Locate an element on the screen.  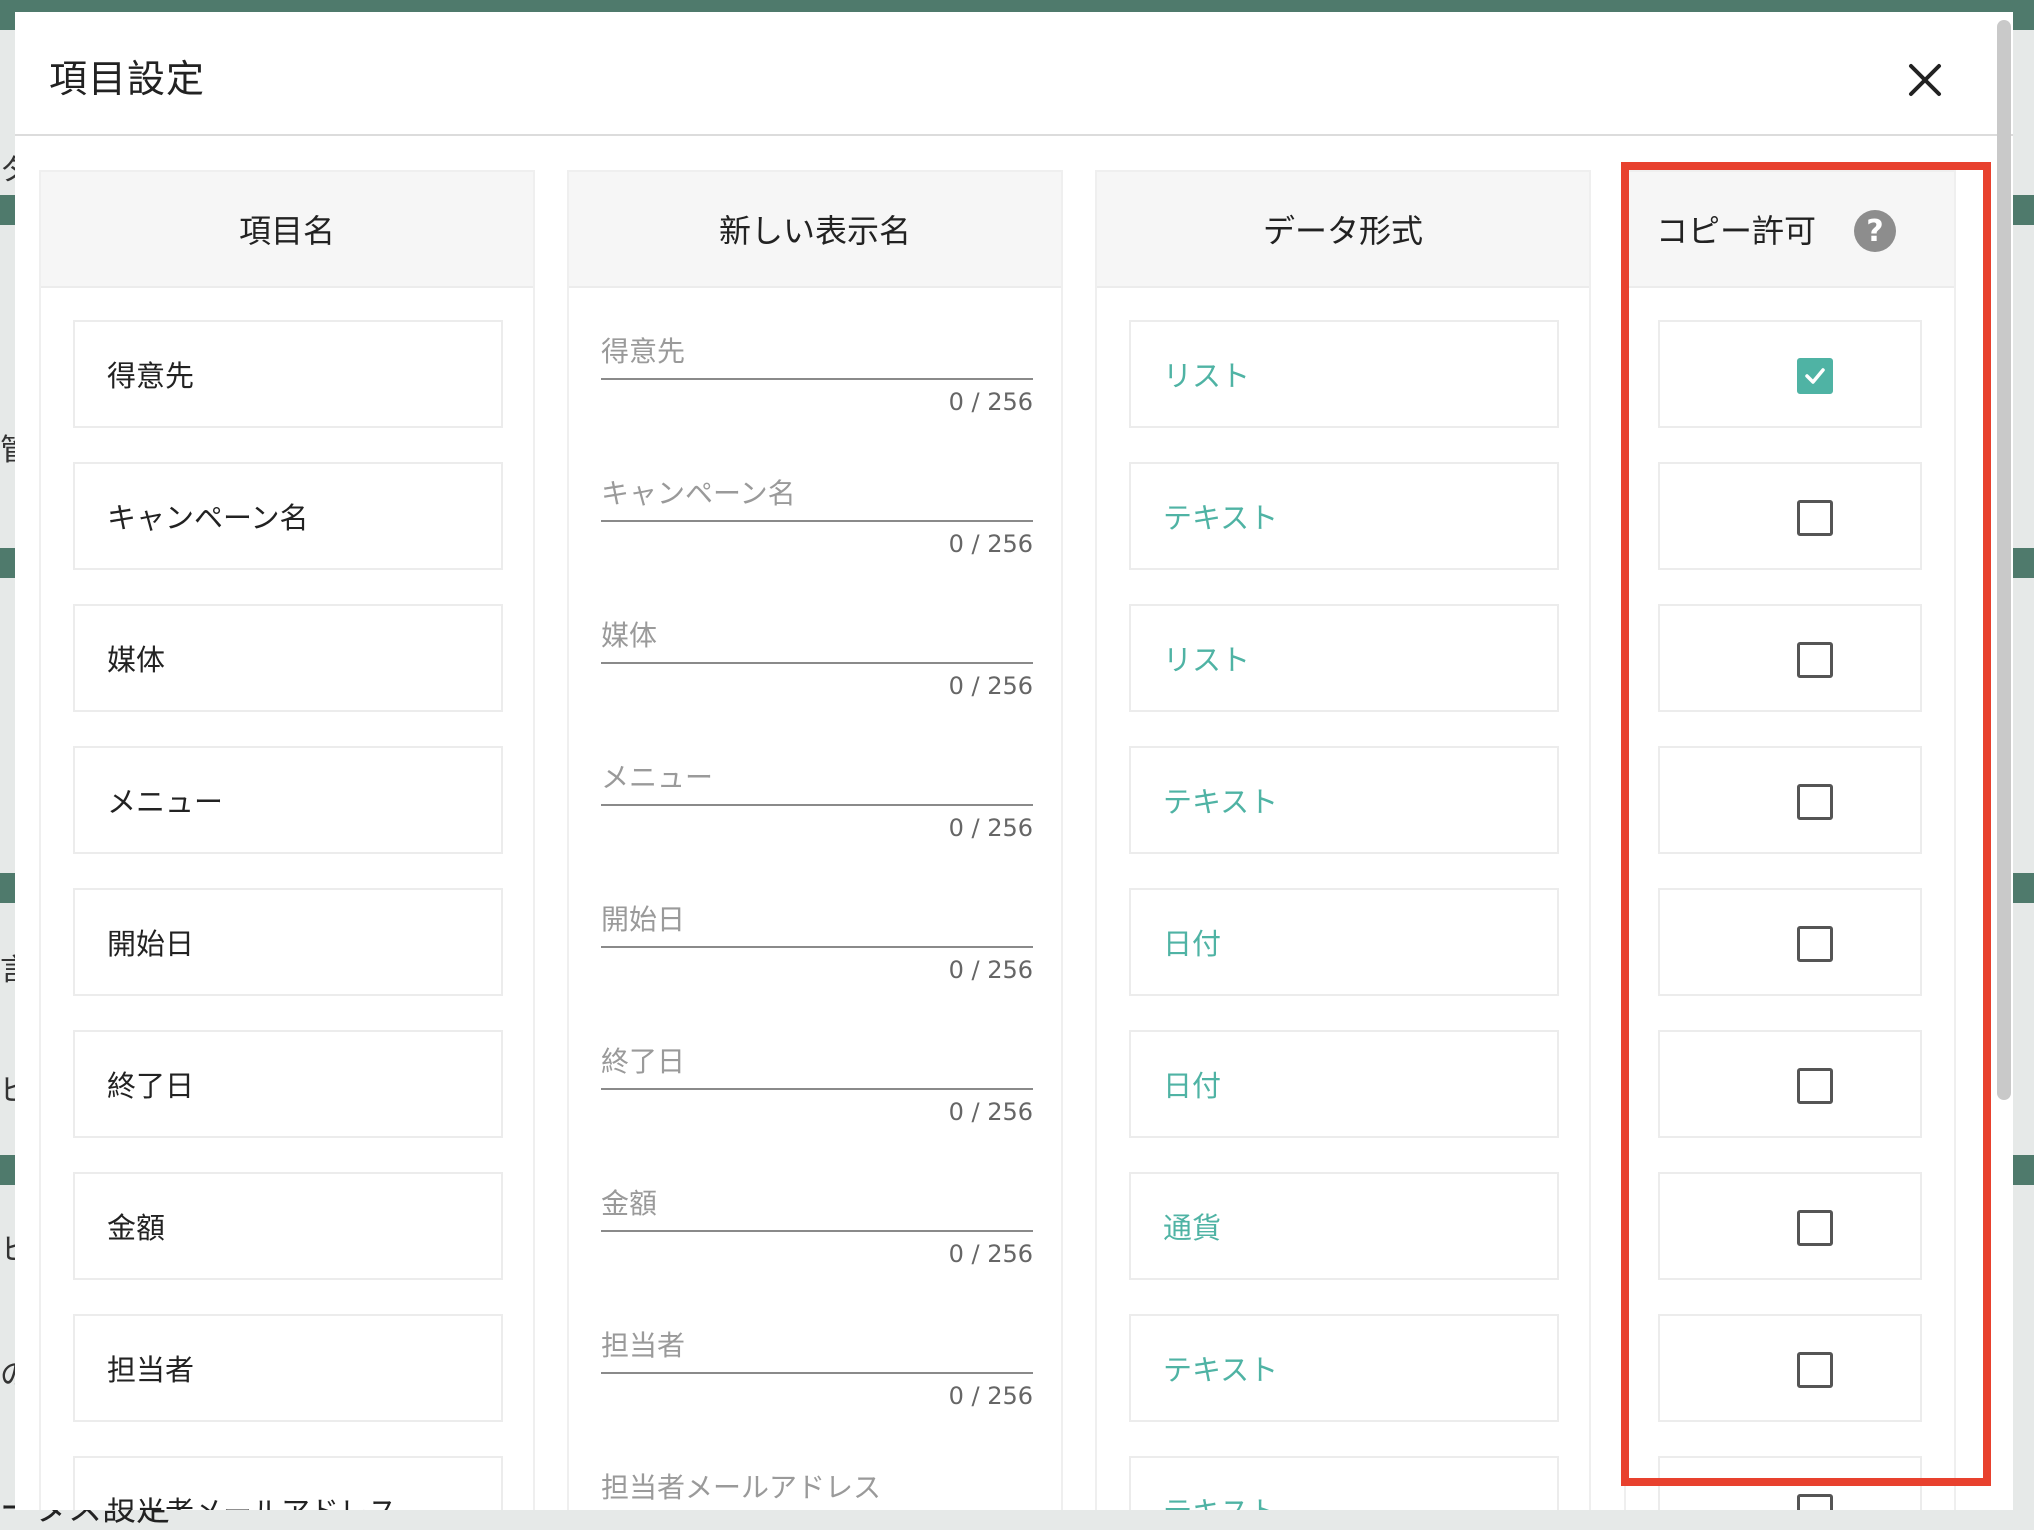
item-name-cell: 担当者メールアドレス is located at coordinates (288, 1483).